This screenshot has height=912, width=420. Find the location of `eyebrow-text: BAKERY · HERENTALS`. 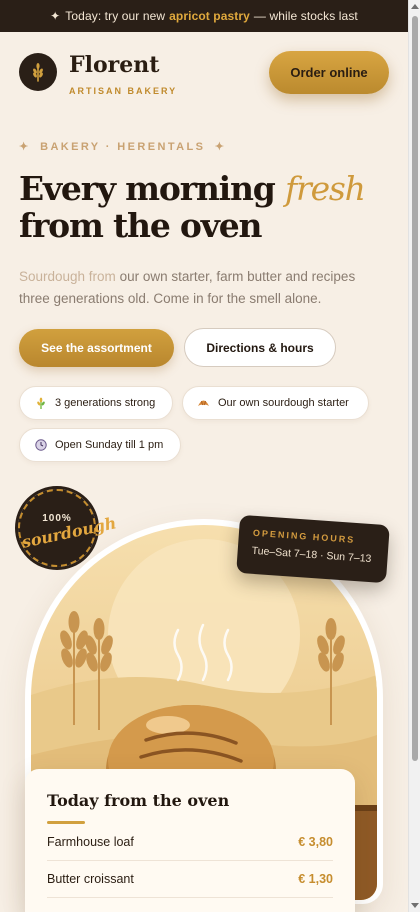

eyebrow-text: BAKERY · HERENTALS is located at coordinates (123, 147).